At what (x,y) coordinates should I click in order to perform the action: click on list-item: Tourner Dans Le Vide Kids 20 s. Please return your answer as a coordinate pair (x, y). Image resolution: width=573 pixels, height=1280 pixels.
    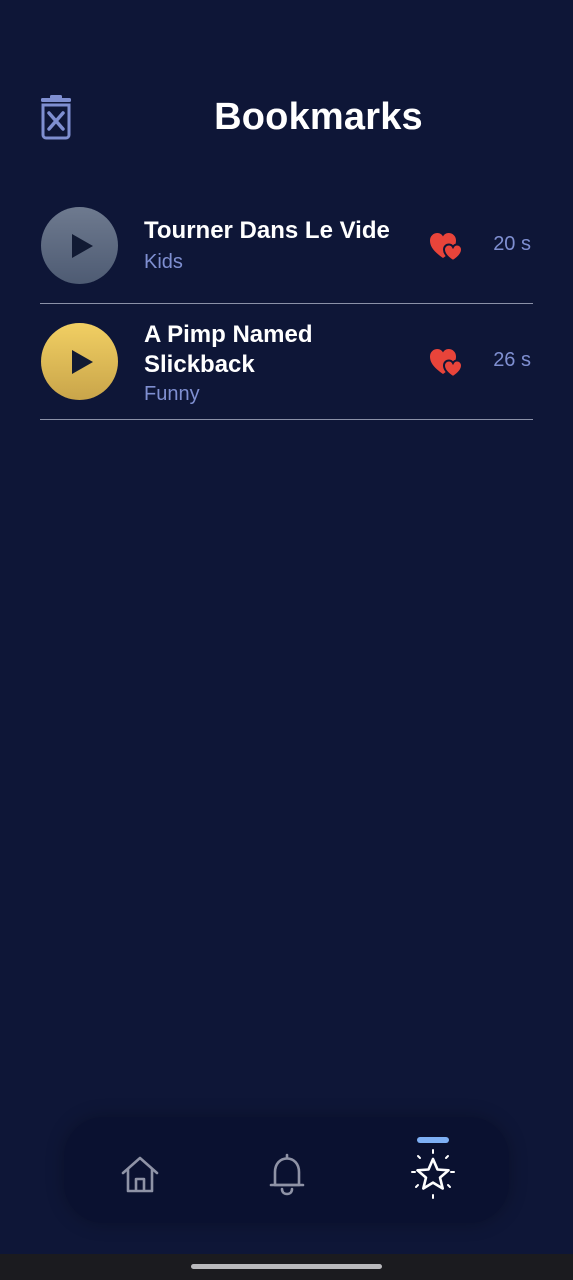
    Looking at the image, I should click on (286, 246).